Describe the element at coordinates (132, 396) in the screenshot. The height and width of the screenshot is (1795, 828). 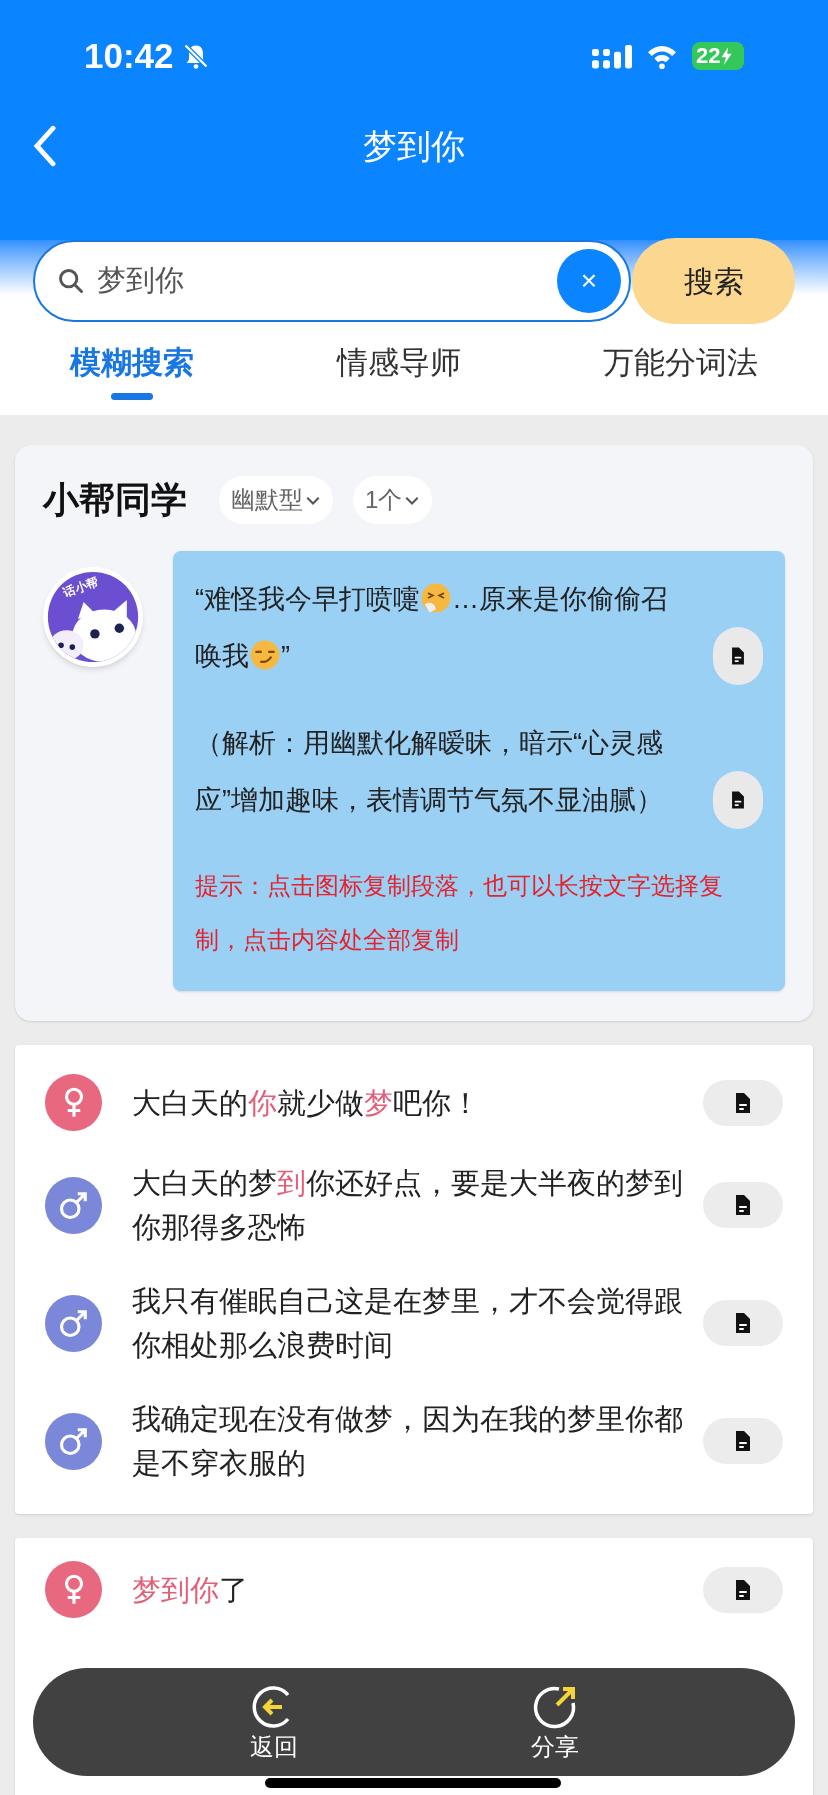
I see `tab-indicator` at that location.